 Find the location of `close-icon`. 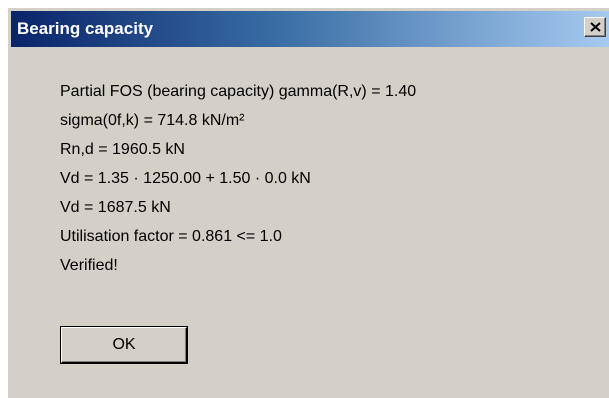

close-icon is located at coordinates (595, 27).